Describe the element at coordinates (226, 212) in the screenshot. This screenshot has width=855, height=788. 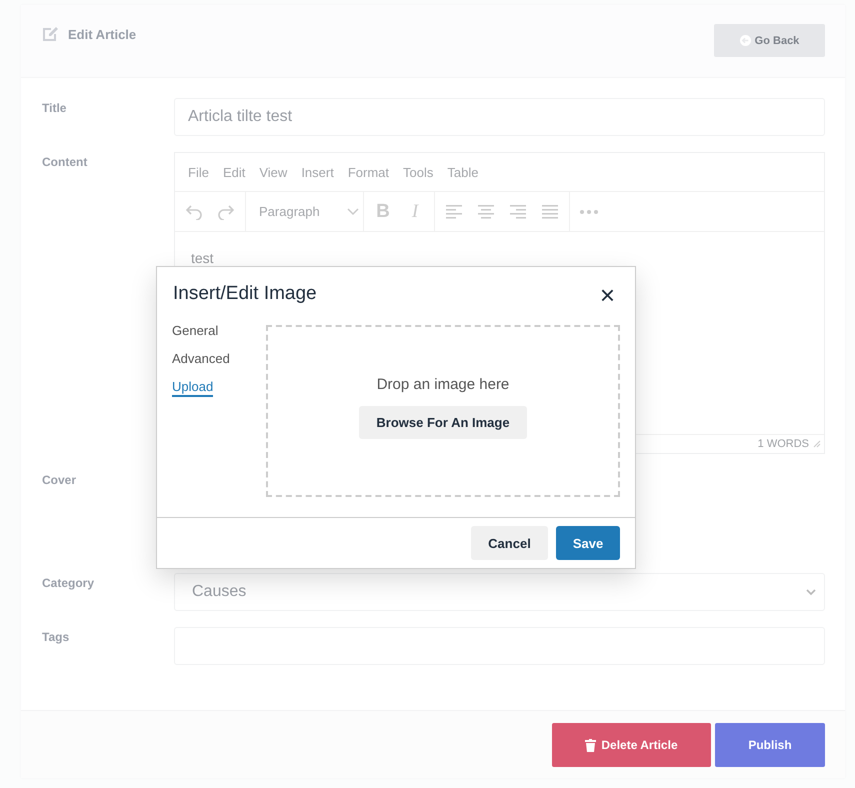
I see `redo-icon` at that location.